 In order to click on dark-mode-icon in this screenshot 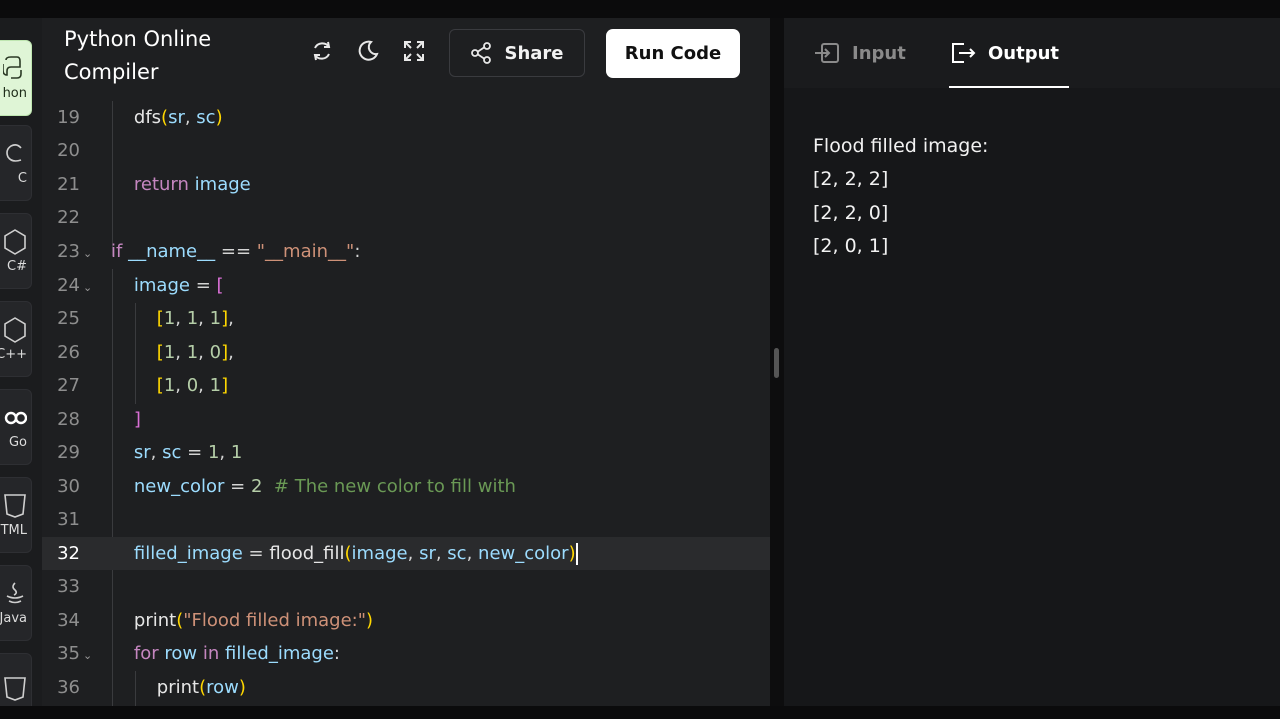, I will do `click(368, 53)`.